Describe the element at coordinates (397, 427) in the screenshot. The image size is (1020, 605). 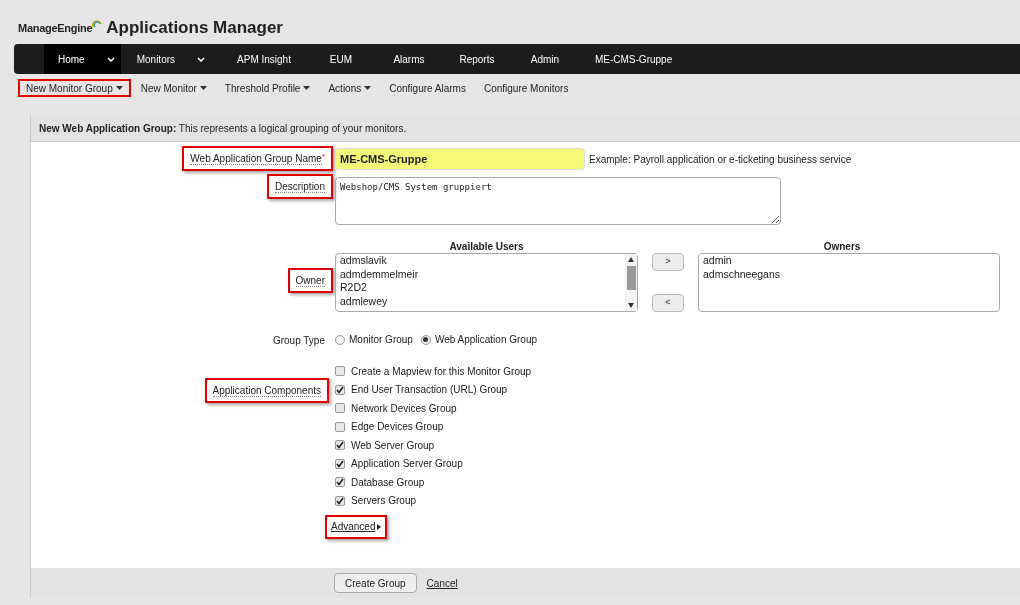
I see `checkbox-label: Edge Devices Group` at that location.